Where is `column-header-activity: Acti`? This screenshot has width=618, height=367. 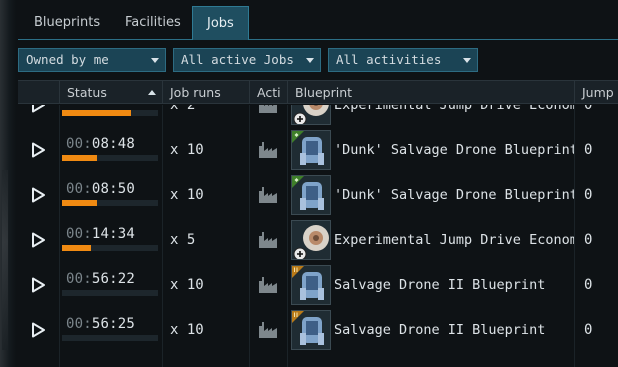
column-header-activity: Acti is located at coordinates (268, 92).